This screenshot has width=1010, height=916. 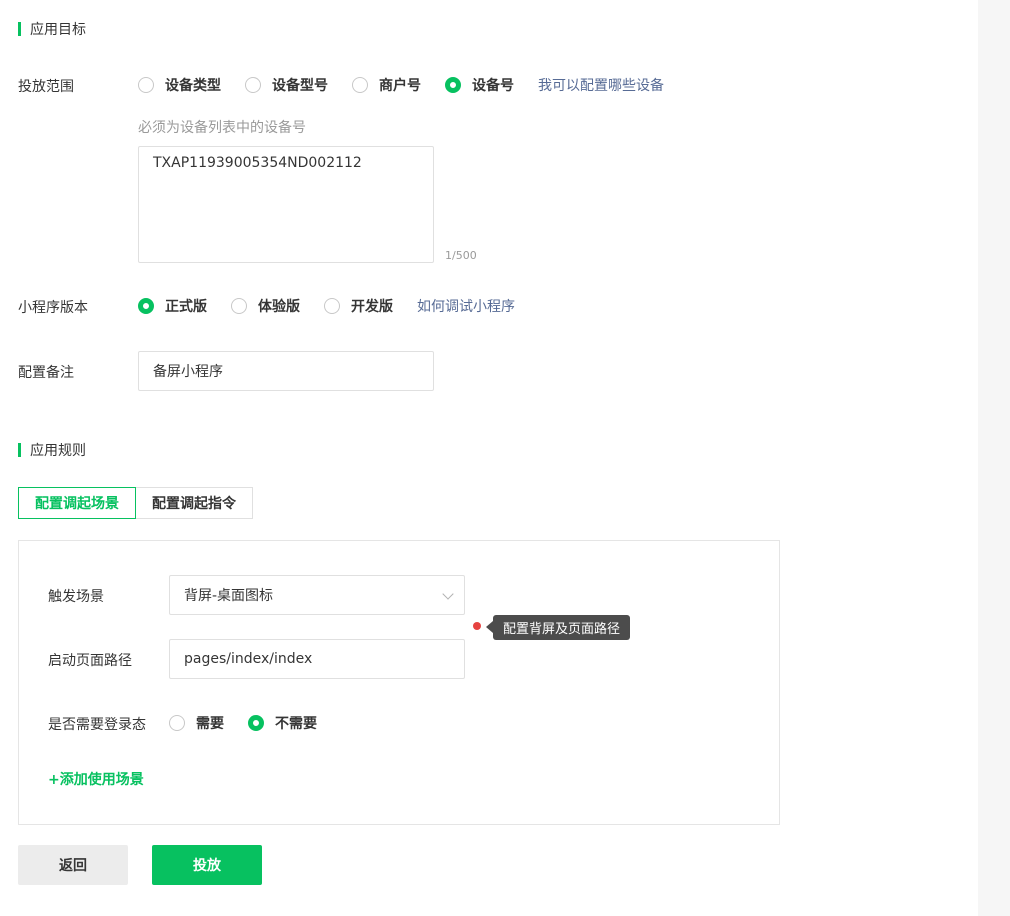 I want to click on tooltip-arrow, so click(x=489, y=627).